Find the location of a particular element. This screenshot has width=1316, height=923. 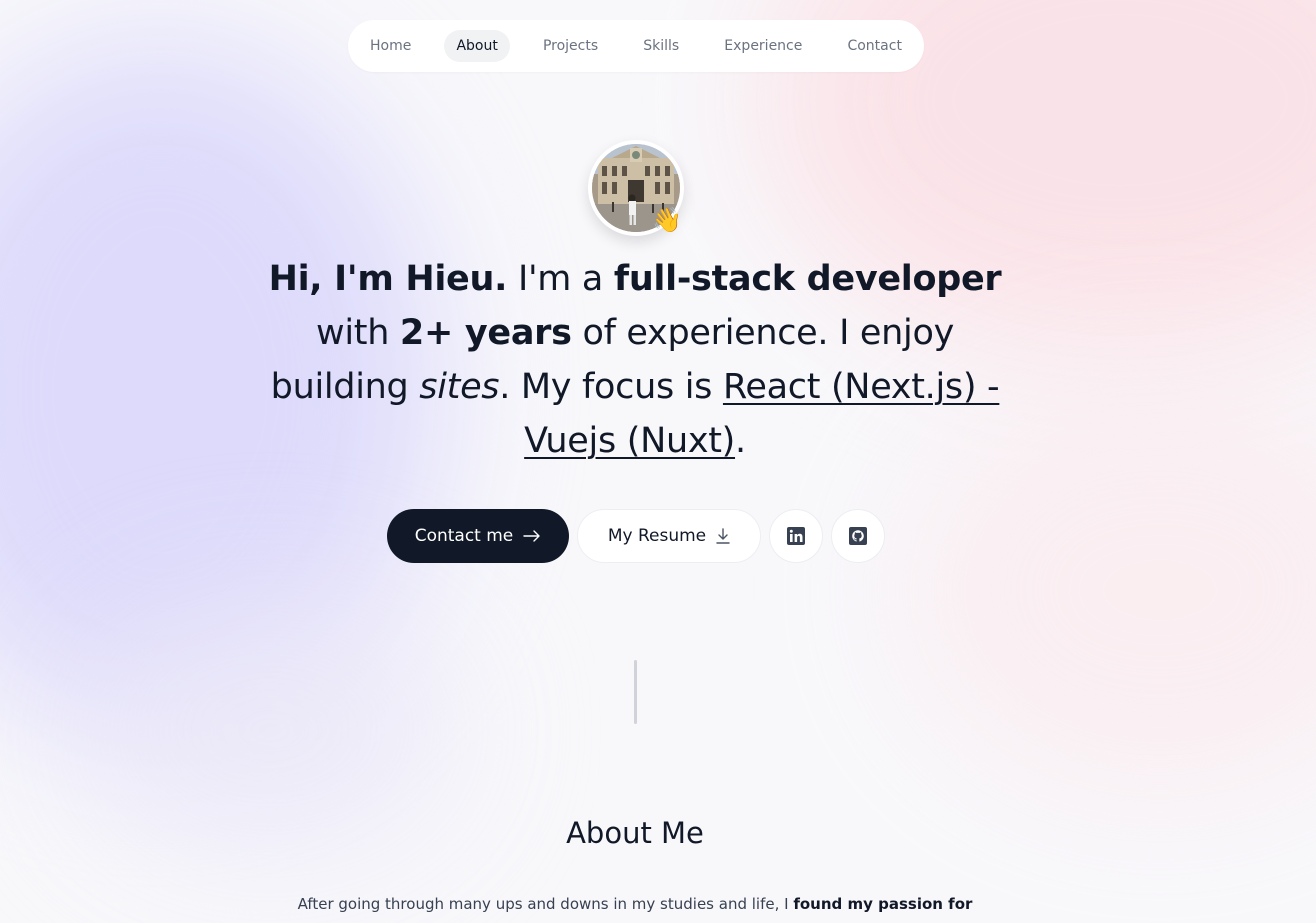

github-icon is located at coordinates (858, 536).